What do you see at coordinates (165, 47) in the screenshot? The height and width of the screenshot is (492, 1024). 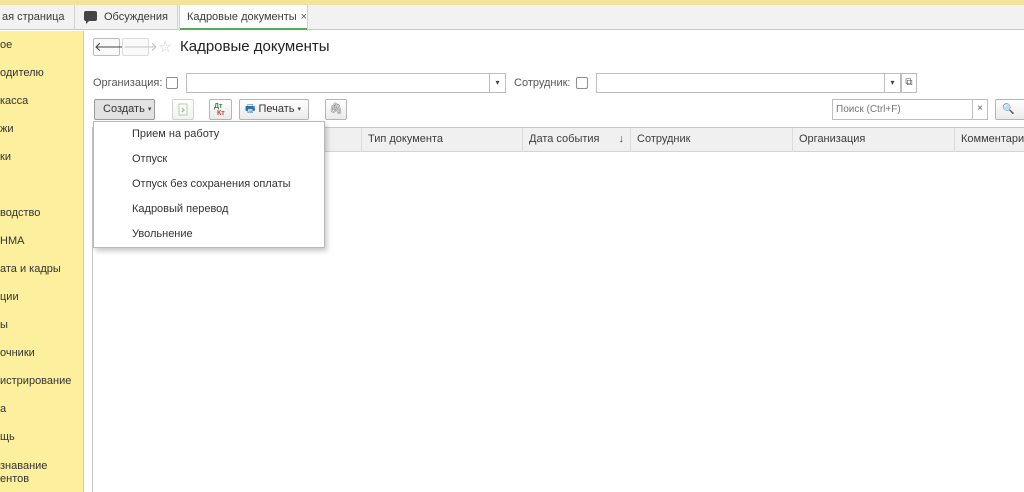 I see `star-icon: ☆` at bounding box center [165, 47].